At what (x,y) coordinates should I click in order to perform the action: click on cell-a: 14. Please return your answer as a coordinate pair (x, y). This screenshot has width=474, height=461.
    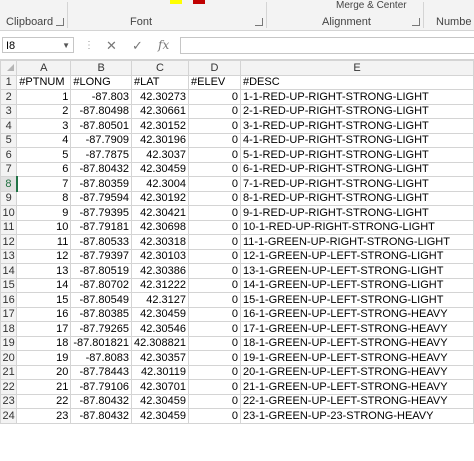
    Looking at the image, I should click on (44, 285).